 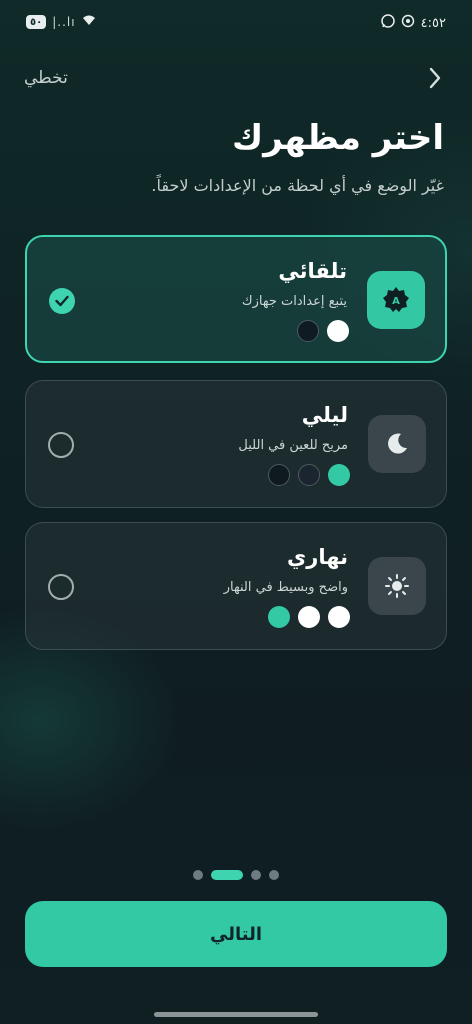 I want to click on option-description: مريح للعين في الليل, so click(x=293, y=445).